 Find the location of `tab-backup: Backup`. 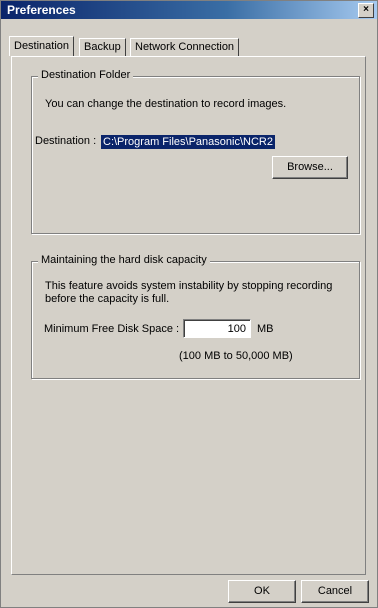

tab-backup: Backup is located at coordinates (102, 47).